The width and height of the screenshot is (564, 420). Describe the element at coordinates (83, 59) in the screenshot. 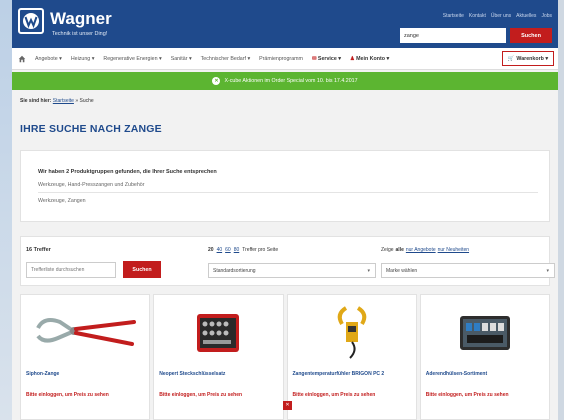

I see `nav-item-heating: Heizung ▾` at that location.